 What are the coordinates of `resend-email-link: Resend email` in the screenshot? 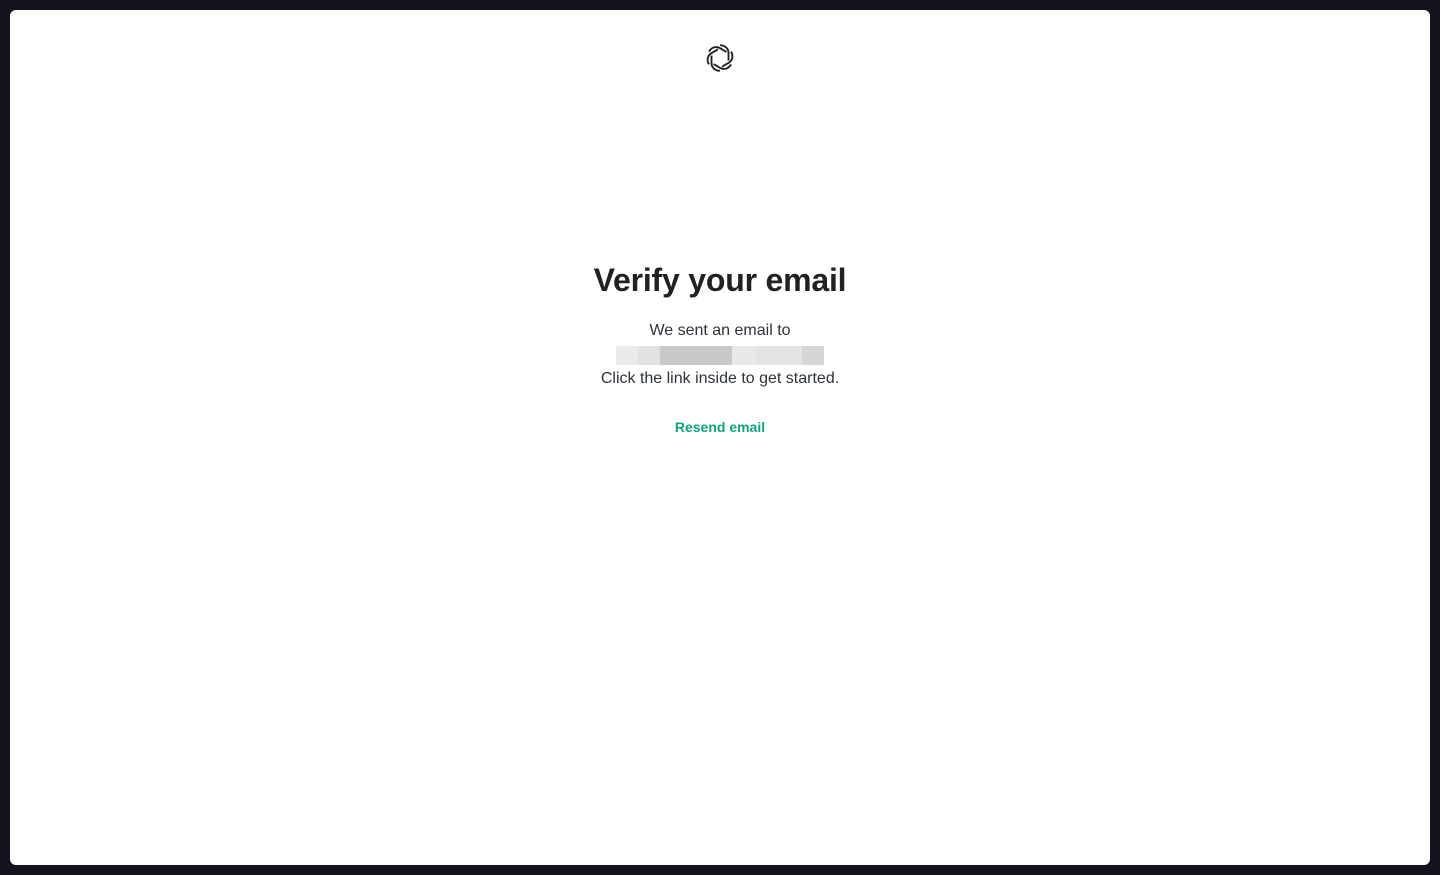 It's located at (720, 427).